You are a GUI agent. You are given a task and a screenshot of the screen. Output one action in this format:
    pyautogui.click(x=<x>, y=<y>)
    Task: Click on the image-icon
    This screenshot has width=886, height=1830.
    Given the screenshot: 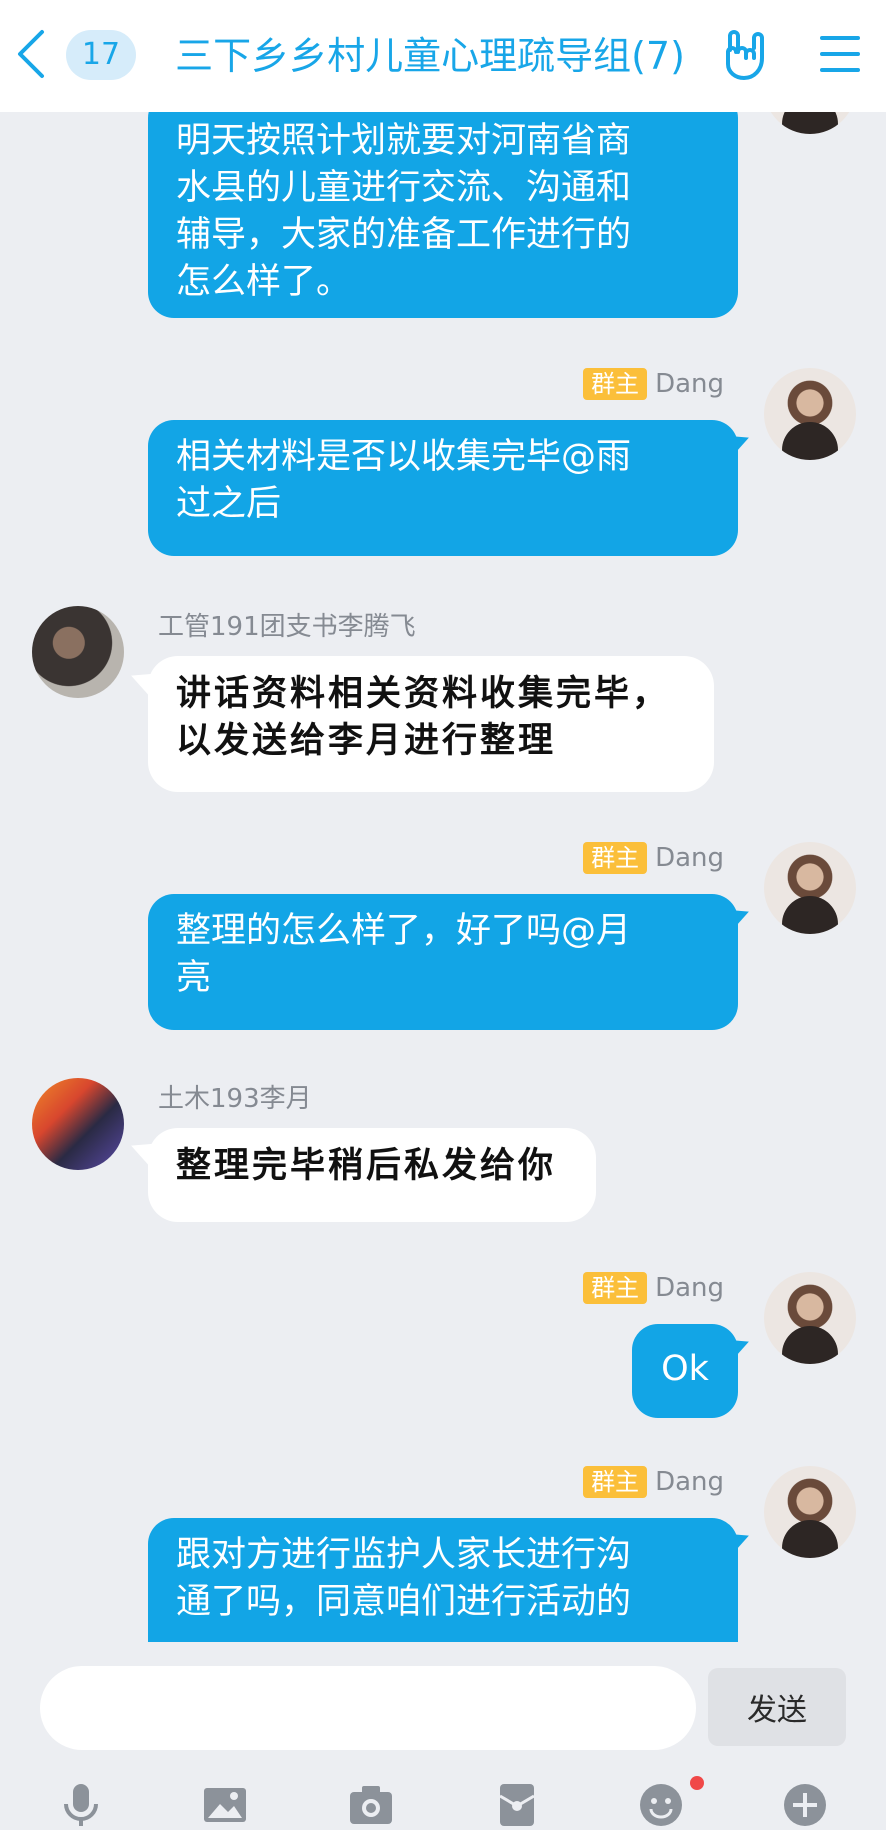 What is the action you would take?
    pyautogui.click(x=225, y=1805)
    